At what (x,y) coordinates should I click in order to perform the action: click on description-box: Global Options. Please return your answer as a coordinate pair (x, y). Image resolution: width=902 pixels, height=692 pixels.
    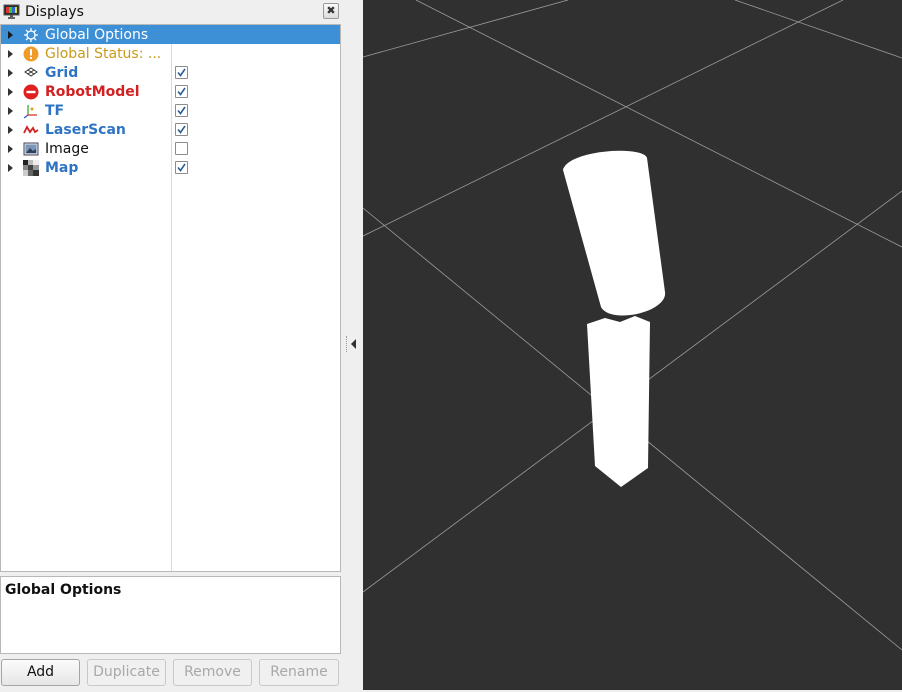
    Looking at the image, I should click on (170, 615).